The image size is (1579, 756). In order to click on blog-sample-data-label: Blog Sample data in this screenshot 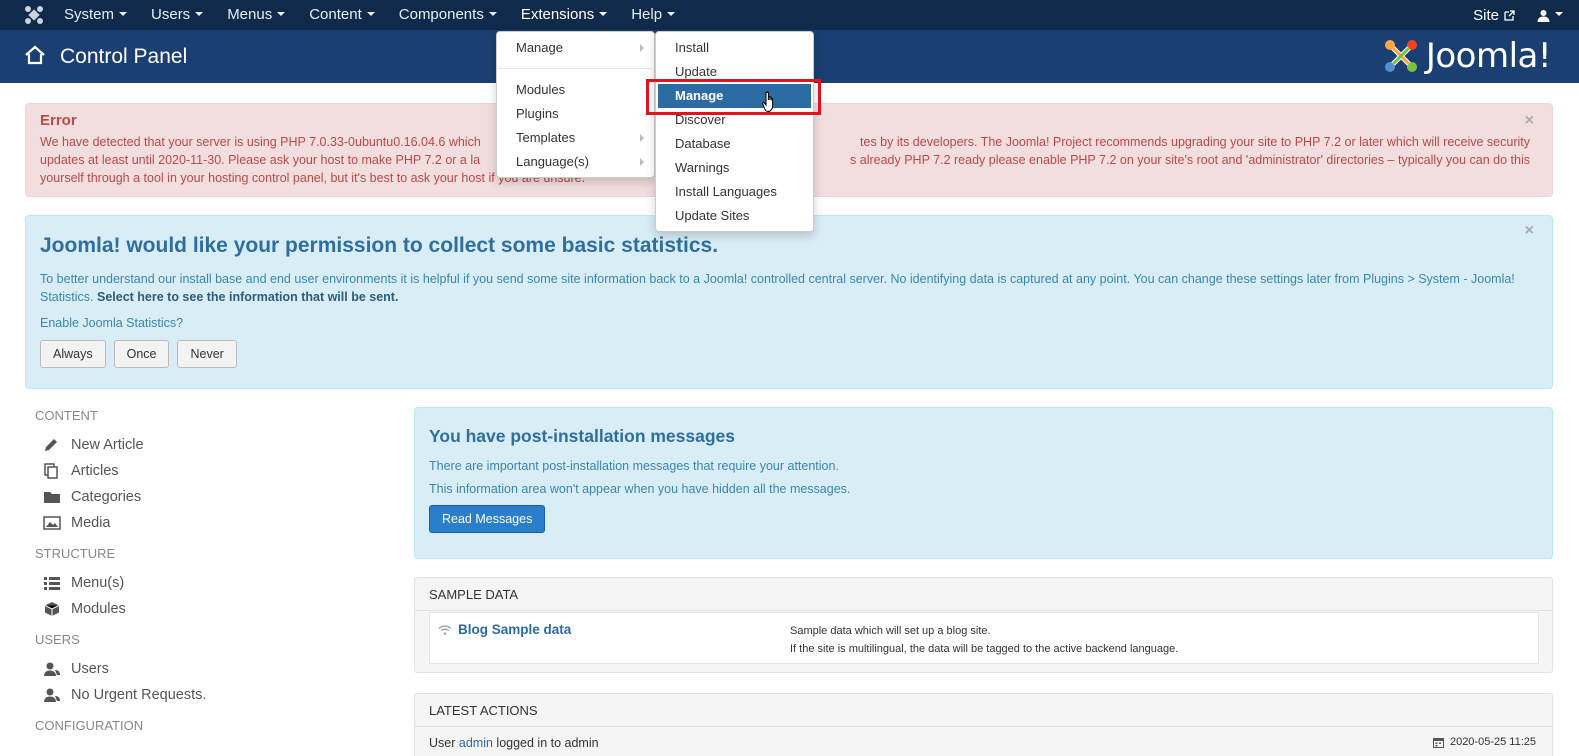, I will do `click(515, 629)`.